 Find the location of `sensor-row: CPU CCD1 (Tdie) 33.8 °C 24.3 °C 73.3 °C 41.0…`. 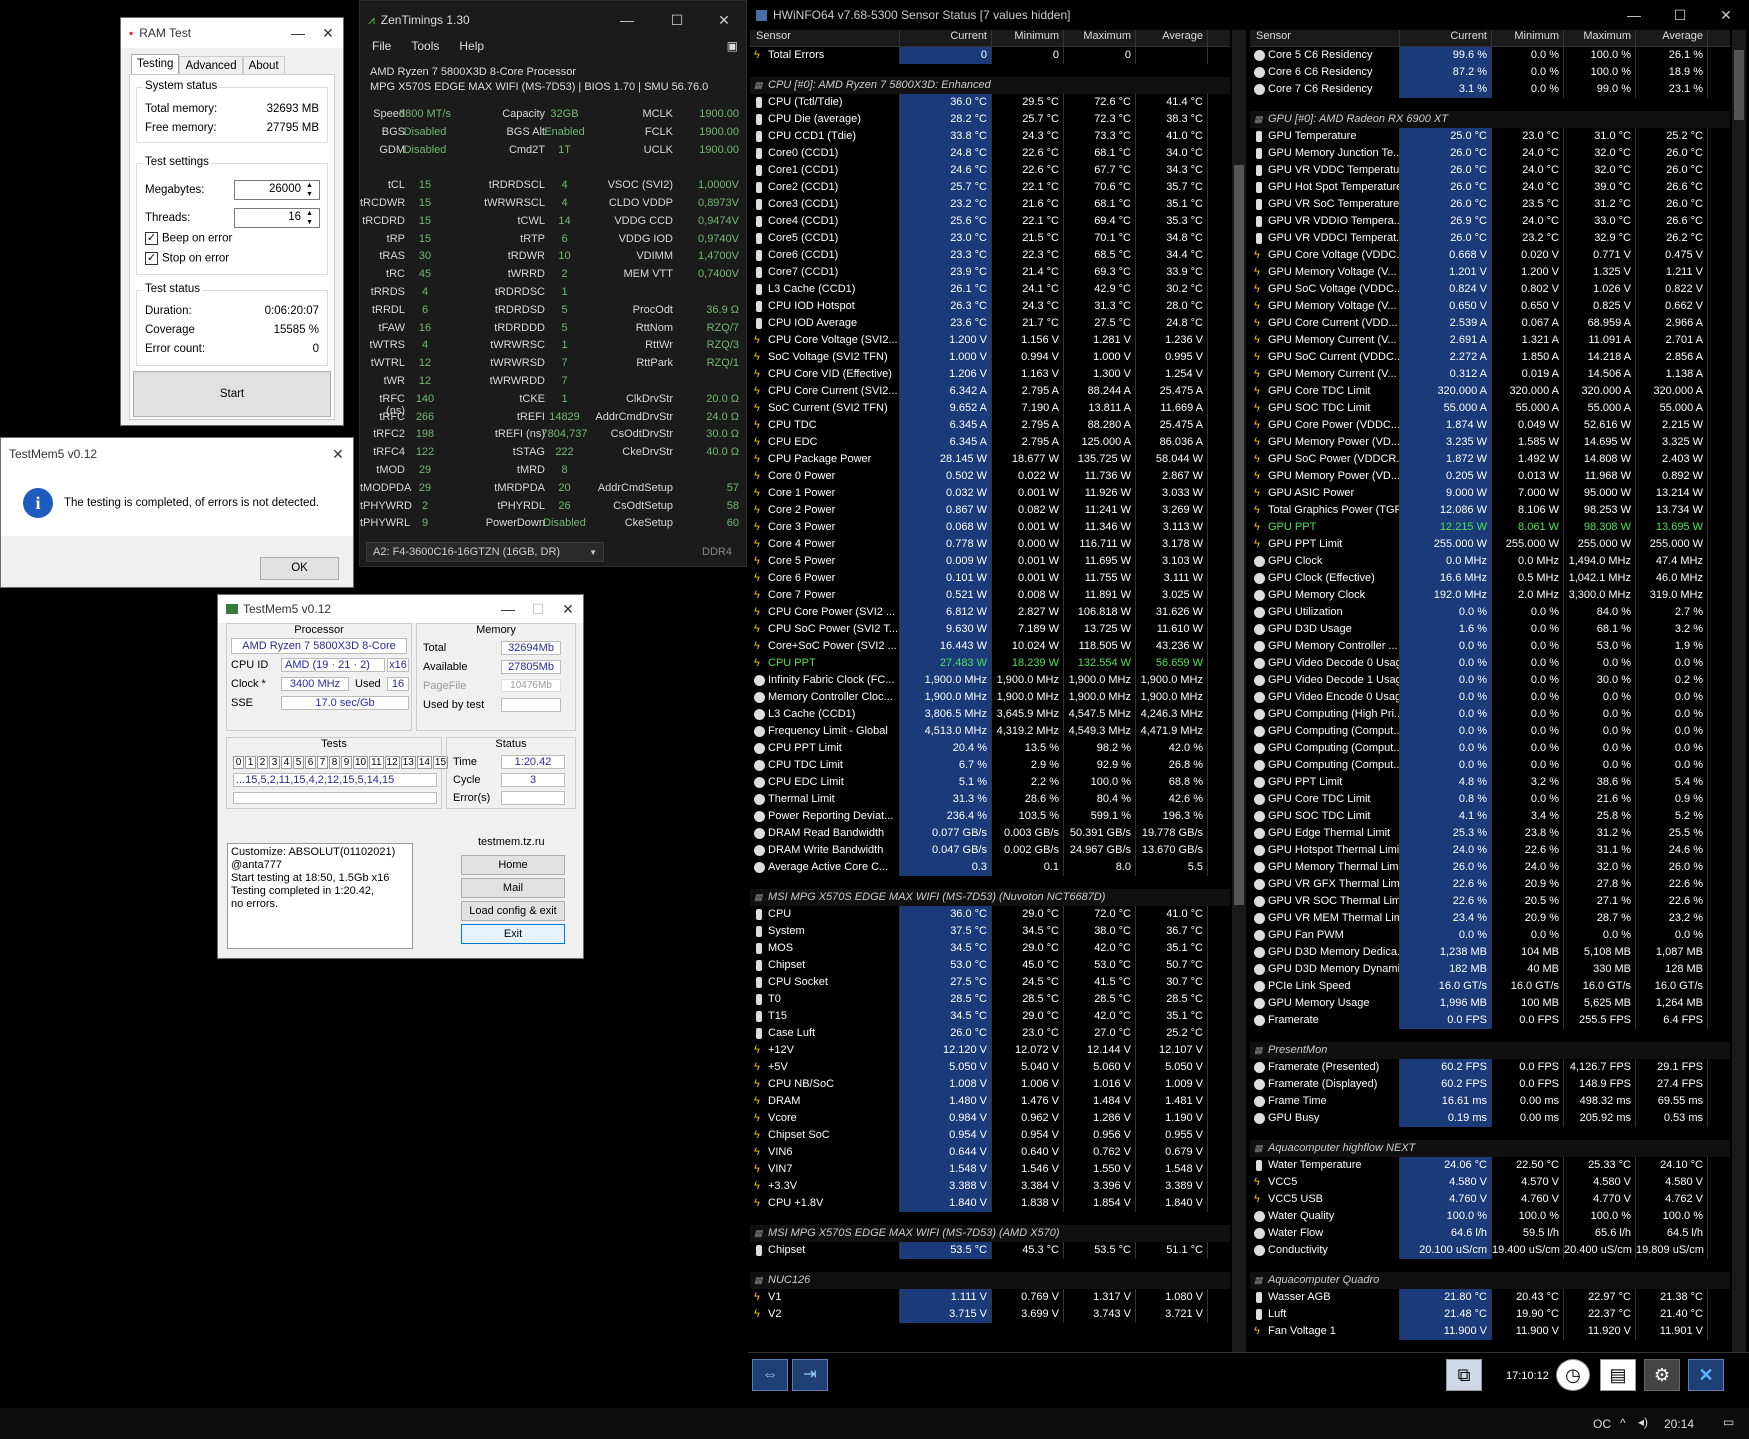

sensor-row: CPU CCD1 (Tdie) 33.8 °C 24.3 °C 73.3 °C 41.0… is located at coordinates (990, 136).